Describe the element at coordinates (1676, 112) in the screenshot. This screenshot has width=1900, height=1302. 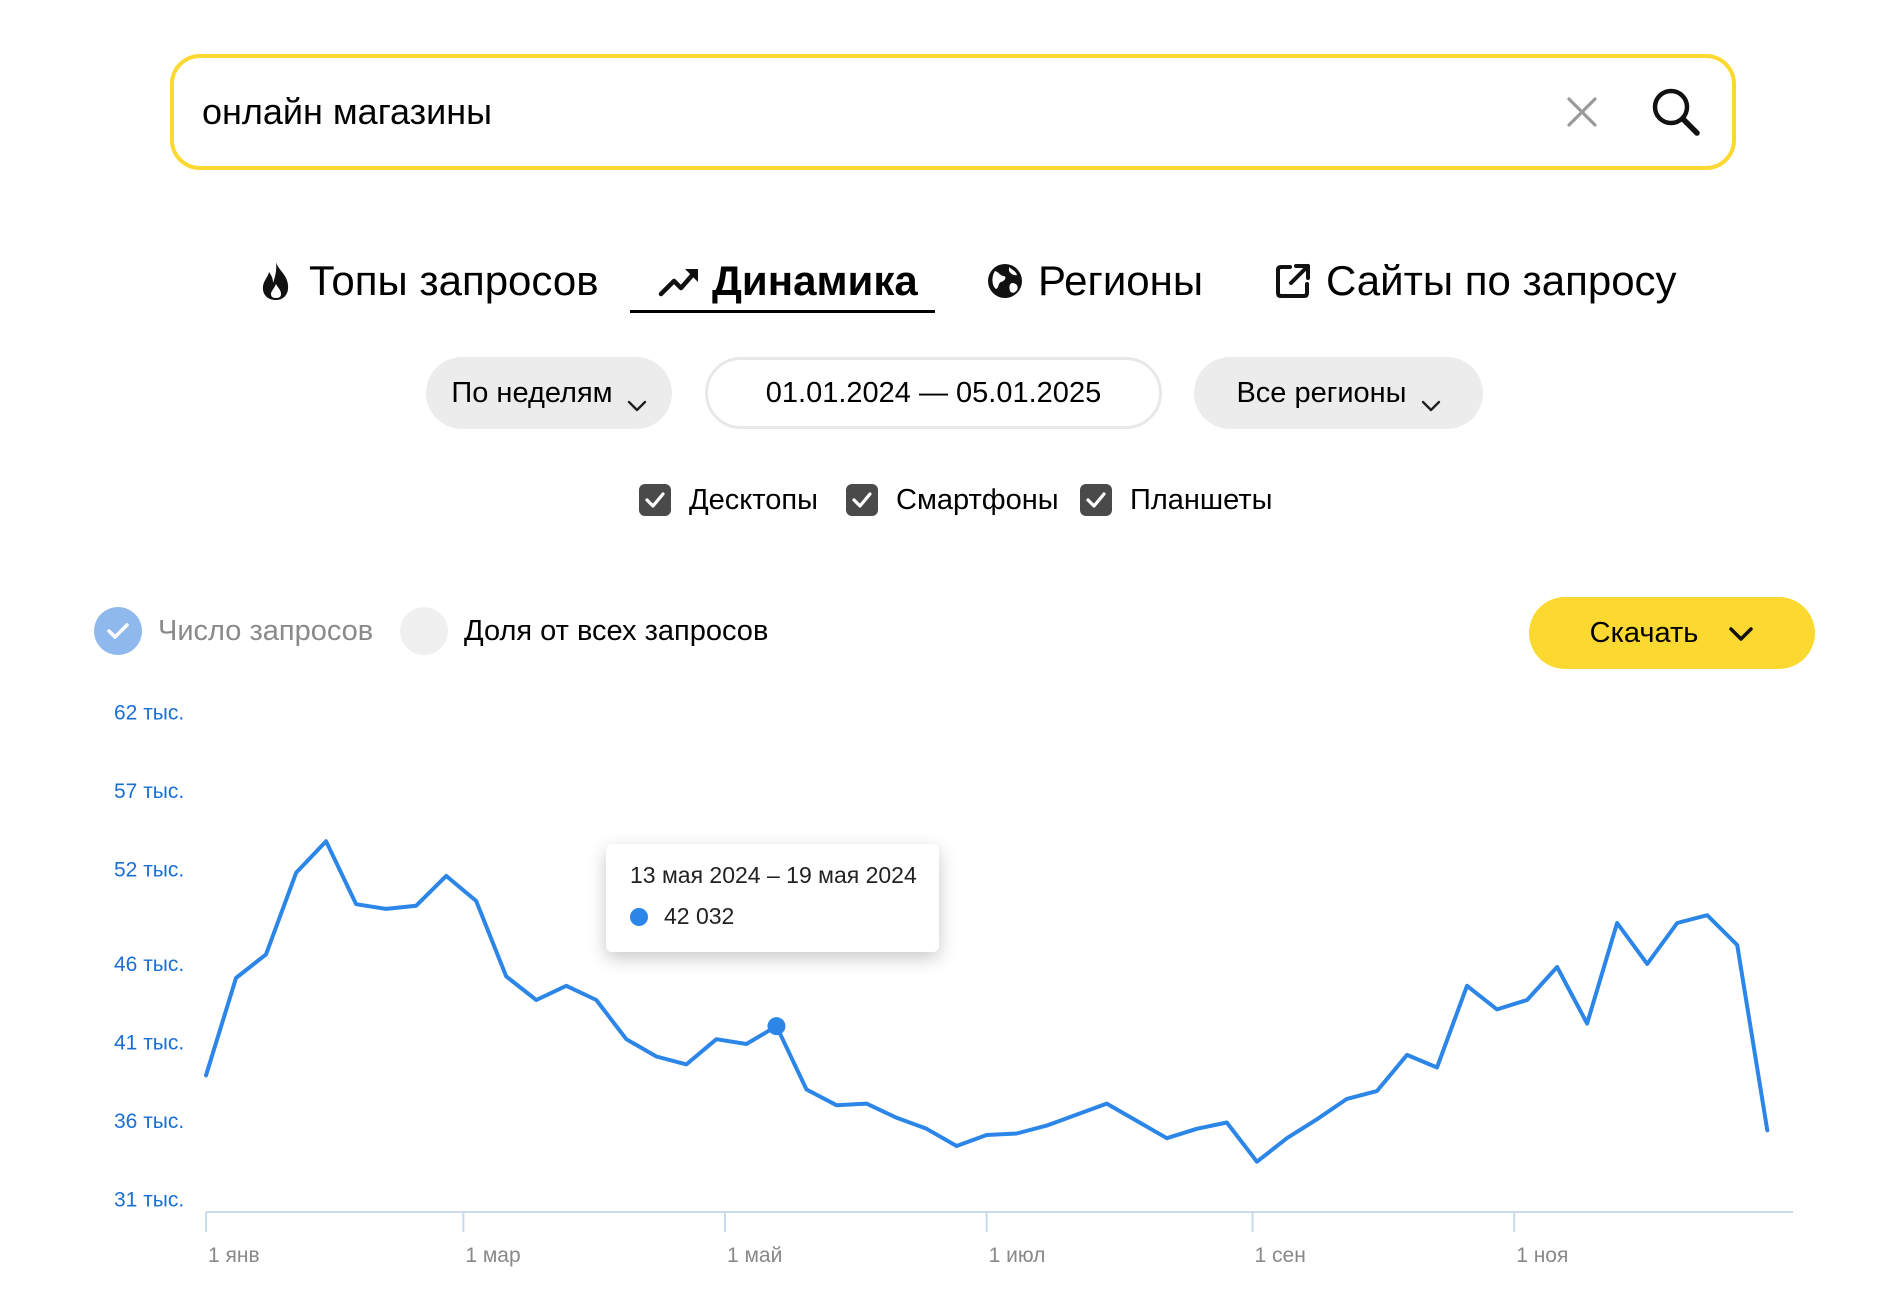
I see `search-icon` at that location.